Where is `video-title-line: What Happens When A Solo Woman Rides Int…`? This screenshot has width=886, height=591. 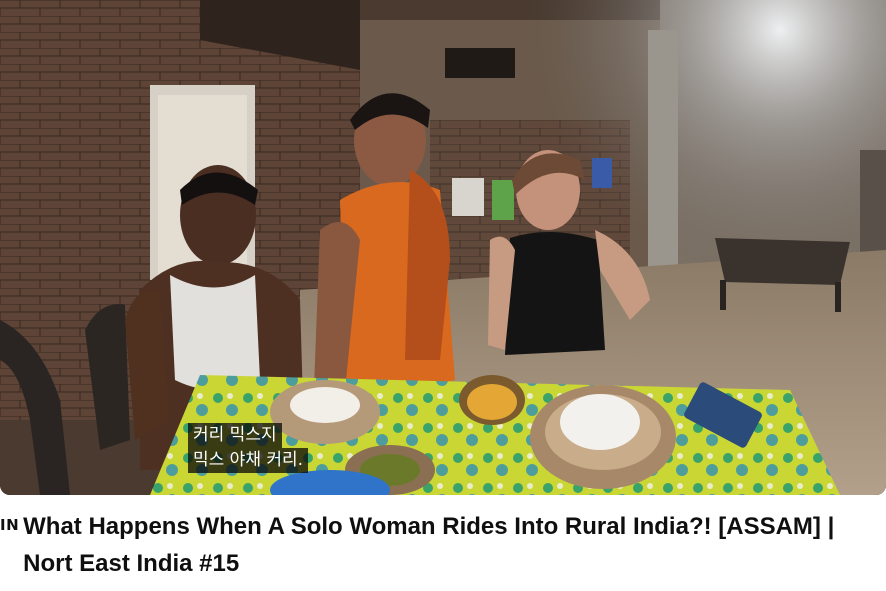 video-title-line: What Happens When A Solo Woman Rides Int… is located at coordinates (429, 526).